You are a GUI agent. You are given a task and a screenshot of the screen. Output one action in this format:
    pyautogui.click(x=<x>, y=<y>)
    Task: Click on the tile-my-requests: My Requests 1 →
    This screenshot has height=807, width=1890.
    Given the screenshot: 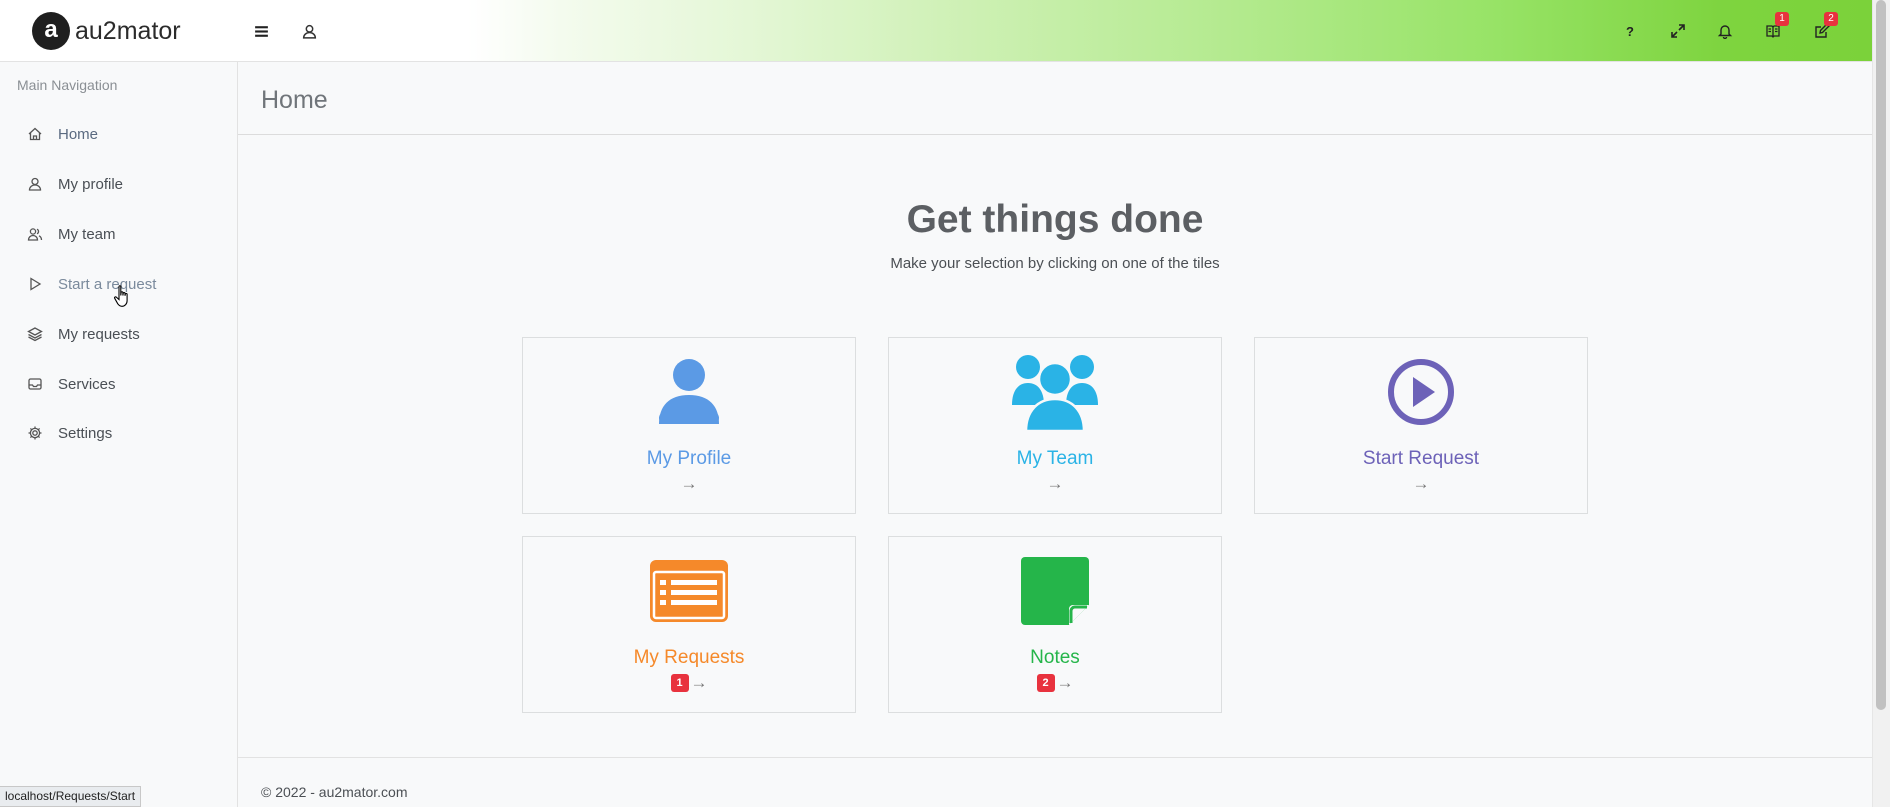 What is the action you would take?
    pyautogui.click(x=689, y=624)
    